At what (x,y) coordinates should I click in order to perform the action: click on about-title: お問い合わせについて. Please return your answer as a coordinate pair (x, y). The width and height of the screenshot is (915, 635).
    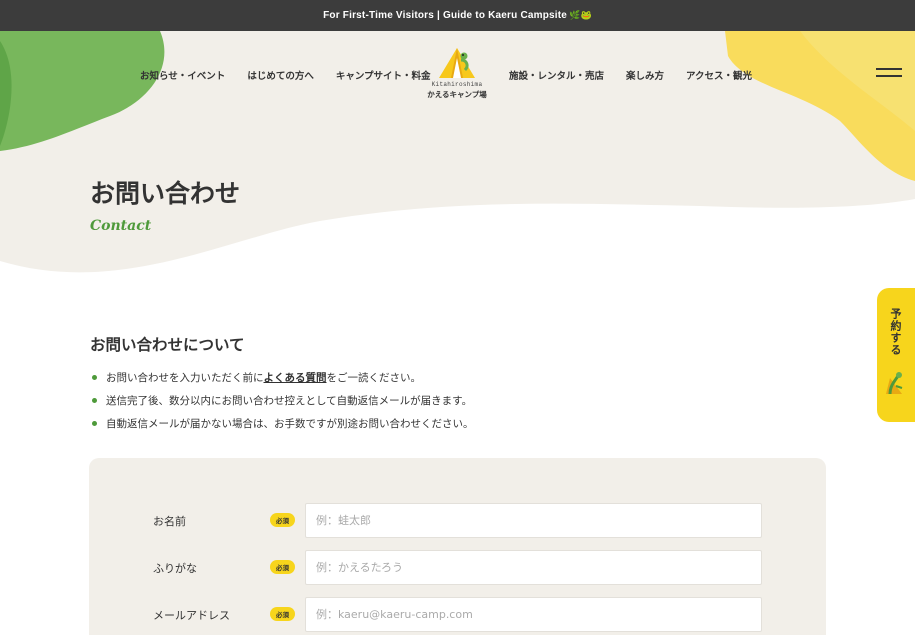
    Looking at the image, I should click on (167, 345).